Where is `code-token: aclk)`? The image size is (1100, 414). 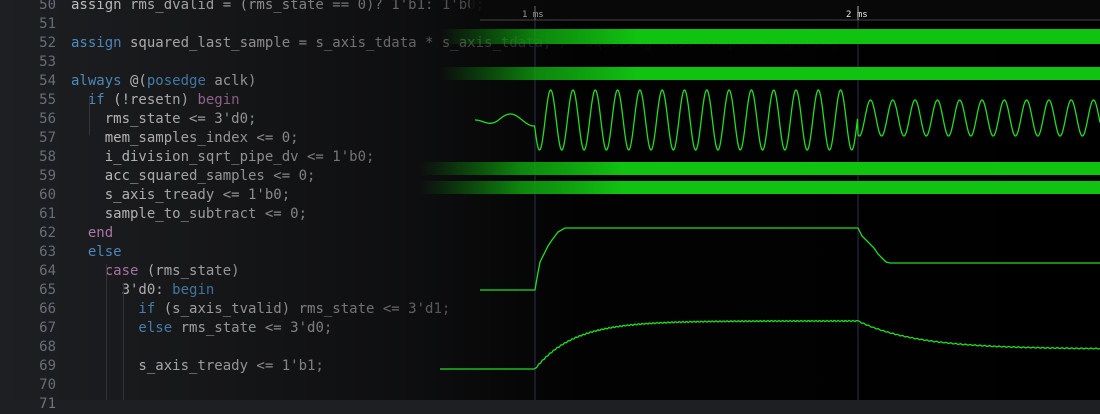 code-token: aclk) is located at coordinates (231, 81).